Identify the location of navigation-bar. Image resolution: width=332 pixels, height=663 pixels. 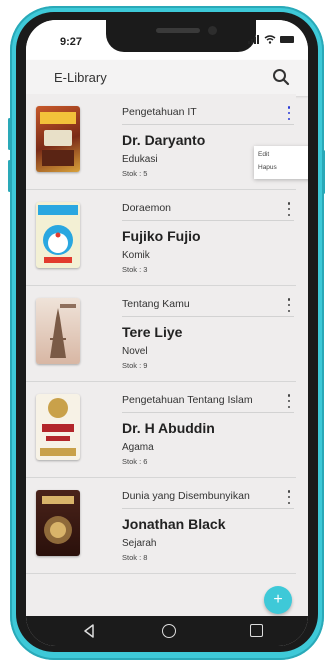
(167, 631).